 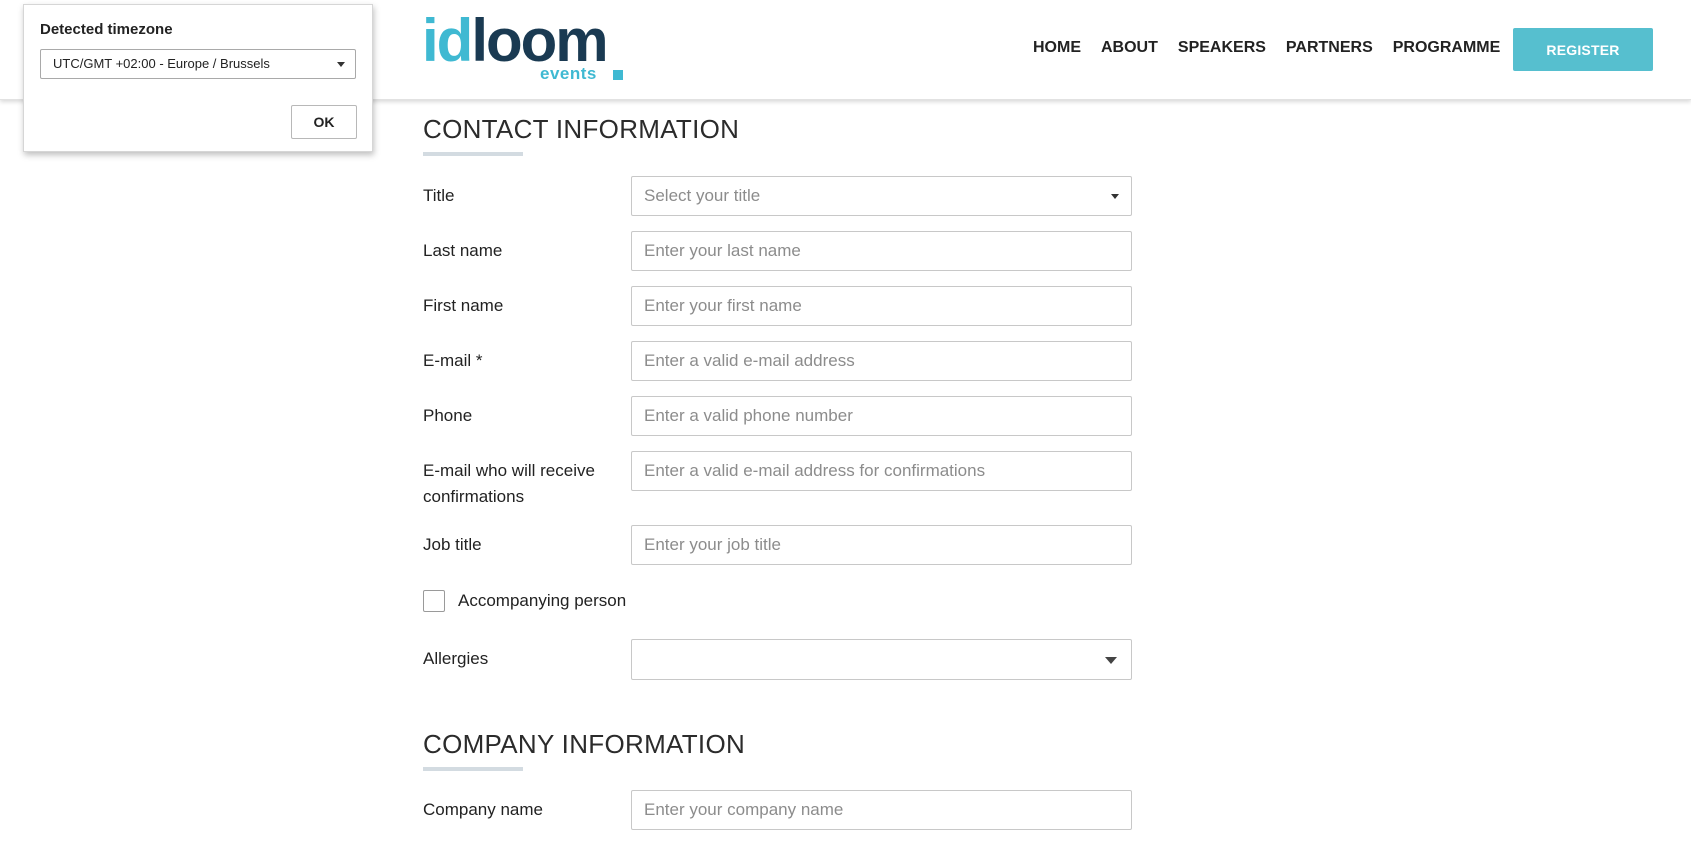 I want to click on company-section-title: COMPANY INFORMATION, so click(x=584, y=744).